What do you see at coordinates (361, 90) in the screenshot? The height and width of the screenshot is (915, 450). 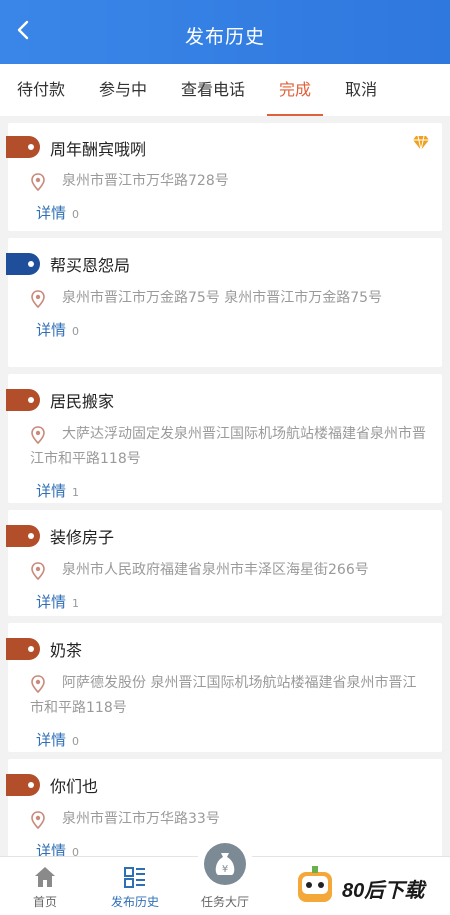 I see `tab-cancelled: 取消` at bounding box center [361, 90].